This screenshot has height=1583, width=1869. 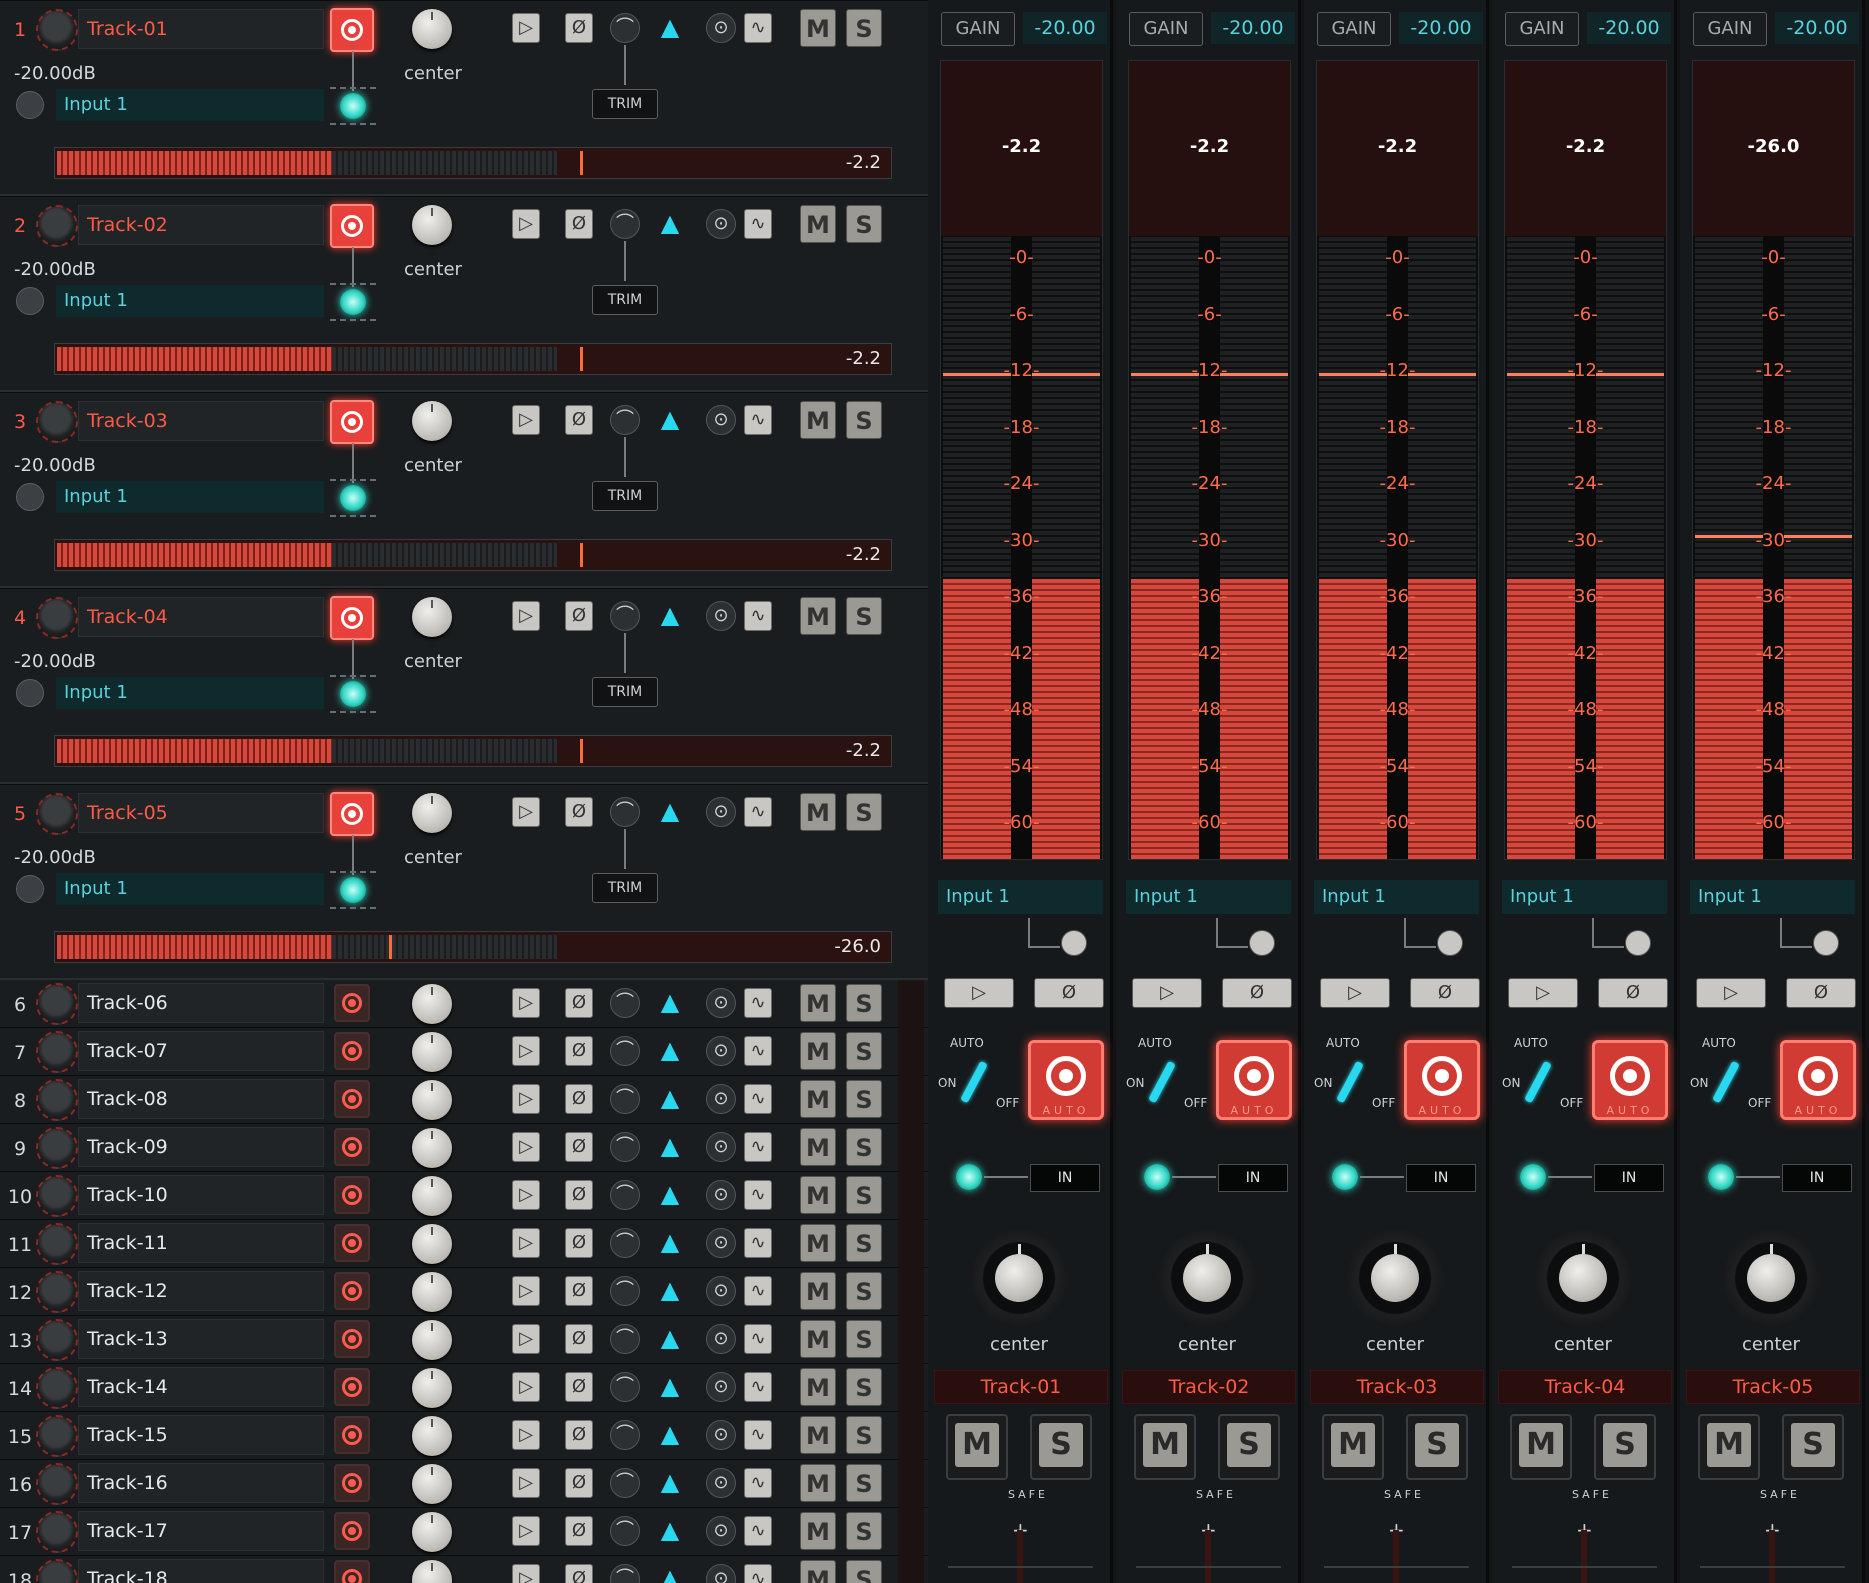 I want to click on track-name-field: Track-02, so click(x=201, y=225).